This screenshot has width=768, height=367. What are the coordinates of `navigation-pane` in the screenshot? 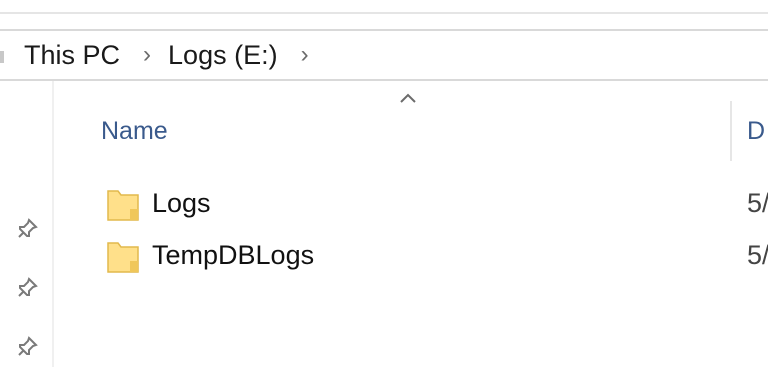 It's located at (27, 224).